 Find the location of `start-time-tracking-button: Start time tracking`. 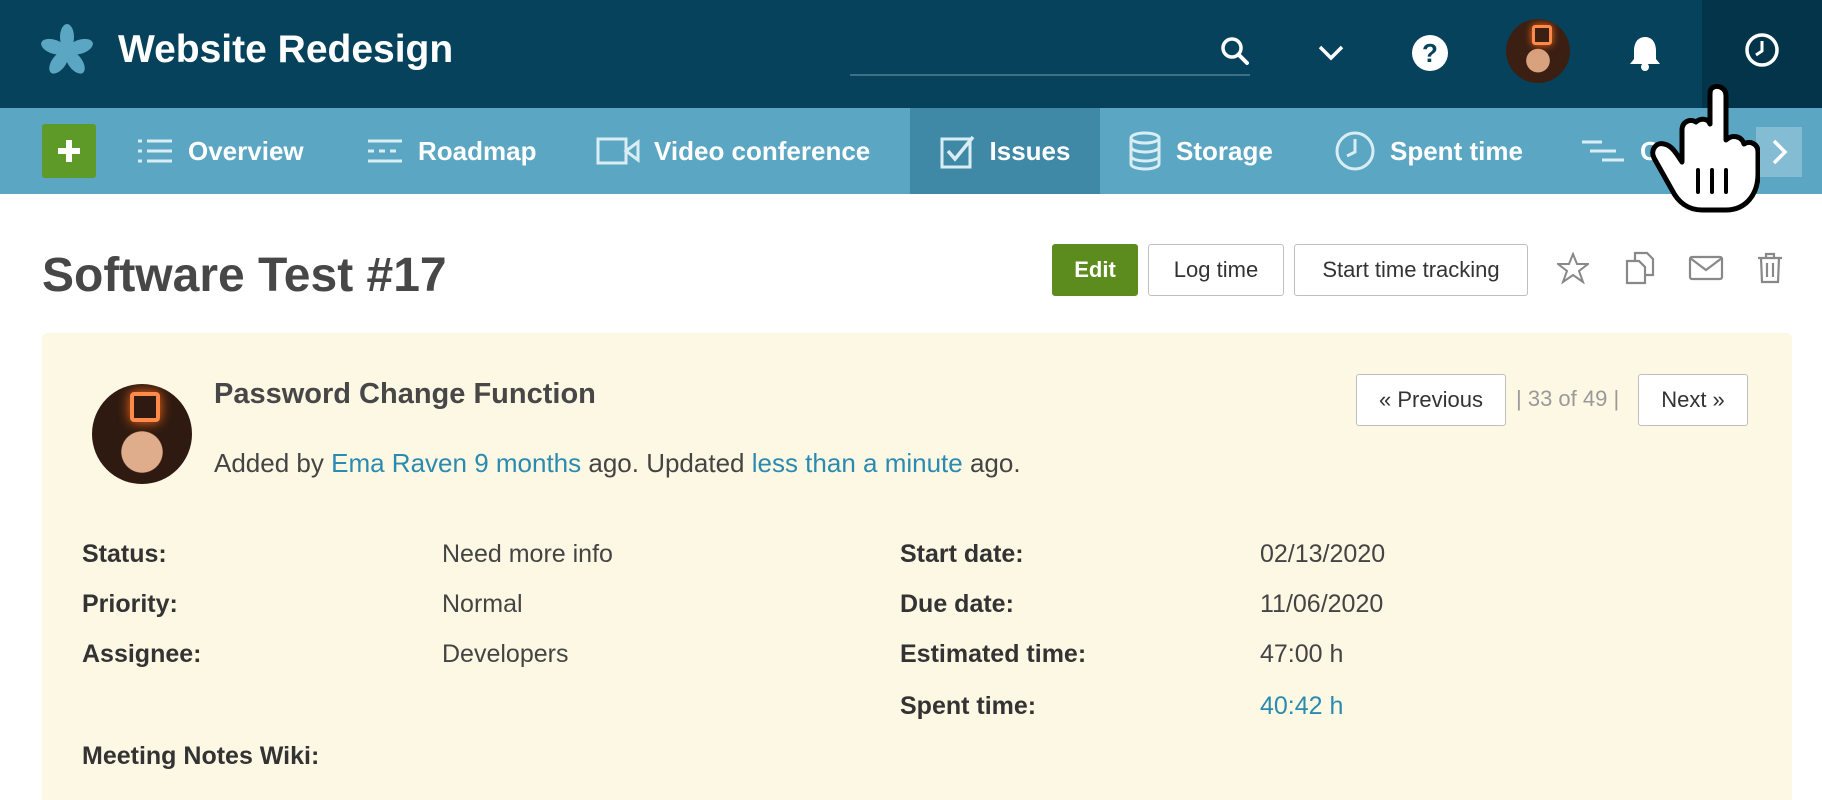

start-time-tracking-button: Start time tracking is located at coordinates (1411, 270).